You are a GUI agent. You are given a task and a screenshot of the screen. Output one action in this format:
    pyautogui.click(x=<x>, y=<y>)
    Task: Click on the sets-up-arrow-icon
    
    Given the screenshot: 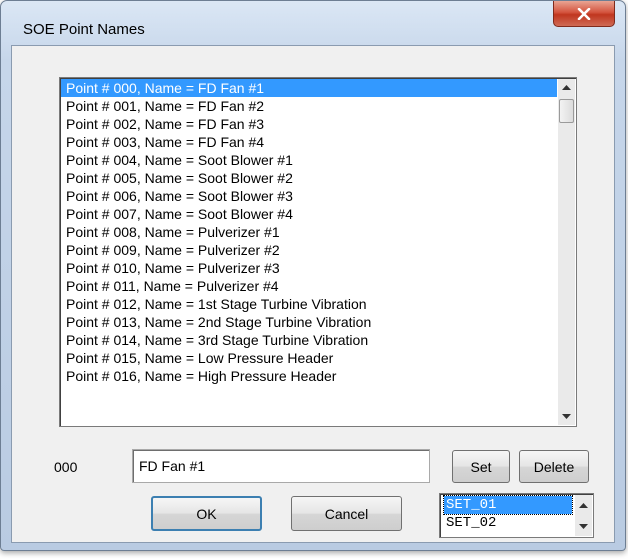 What is the action you would take?
    pyautogui.click(x=583, y=505)
    